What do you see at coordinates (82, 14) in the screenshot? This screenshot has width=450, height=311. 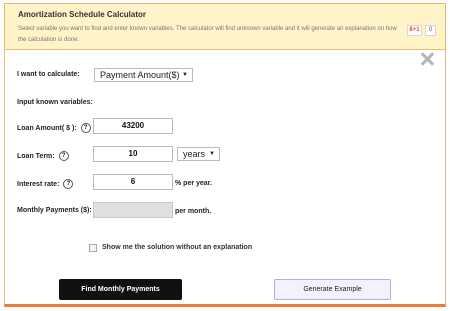 I see `calculator-title: Amortization Schedule Calculator` at bounding box center [82, 14].